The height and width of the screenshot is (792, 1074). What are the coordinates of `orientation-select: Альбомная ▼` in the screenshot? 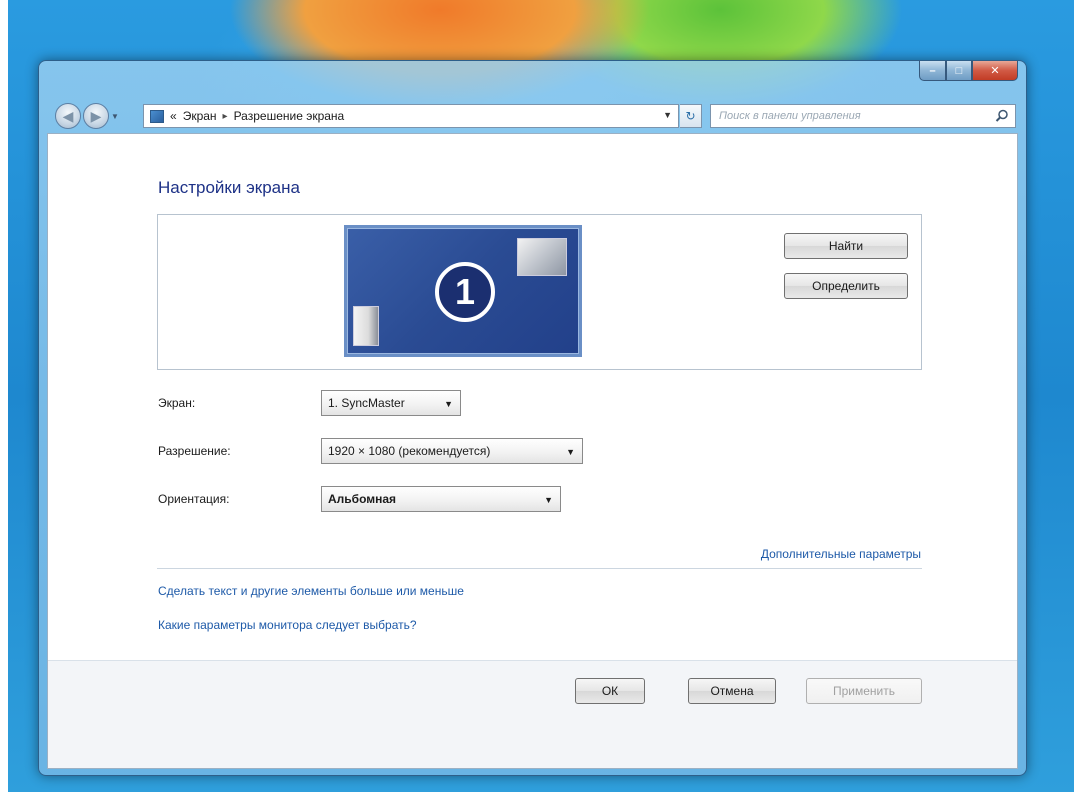 It's located at (441, 499).